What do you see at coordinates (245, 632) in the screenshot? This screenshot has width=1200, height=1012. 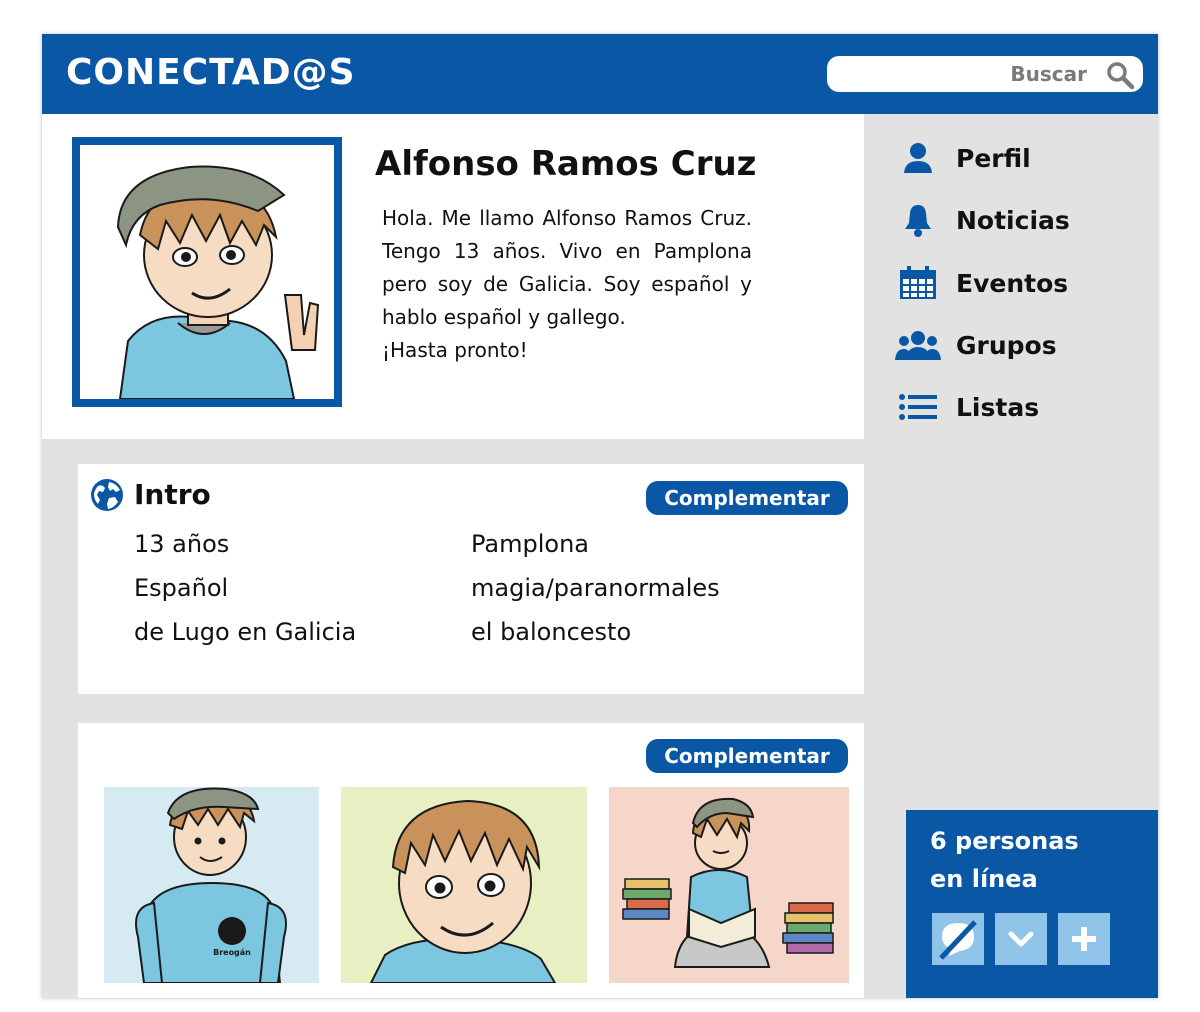 I see `intro-origin: de Lugo en Galicia` at bounding box center [245, 632].